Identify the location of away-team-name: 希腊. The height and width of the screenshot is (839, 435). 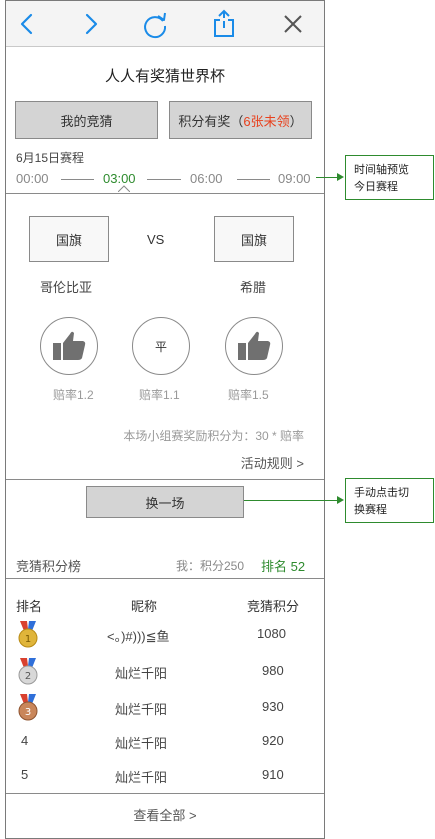
(253, 287).